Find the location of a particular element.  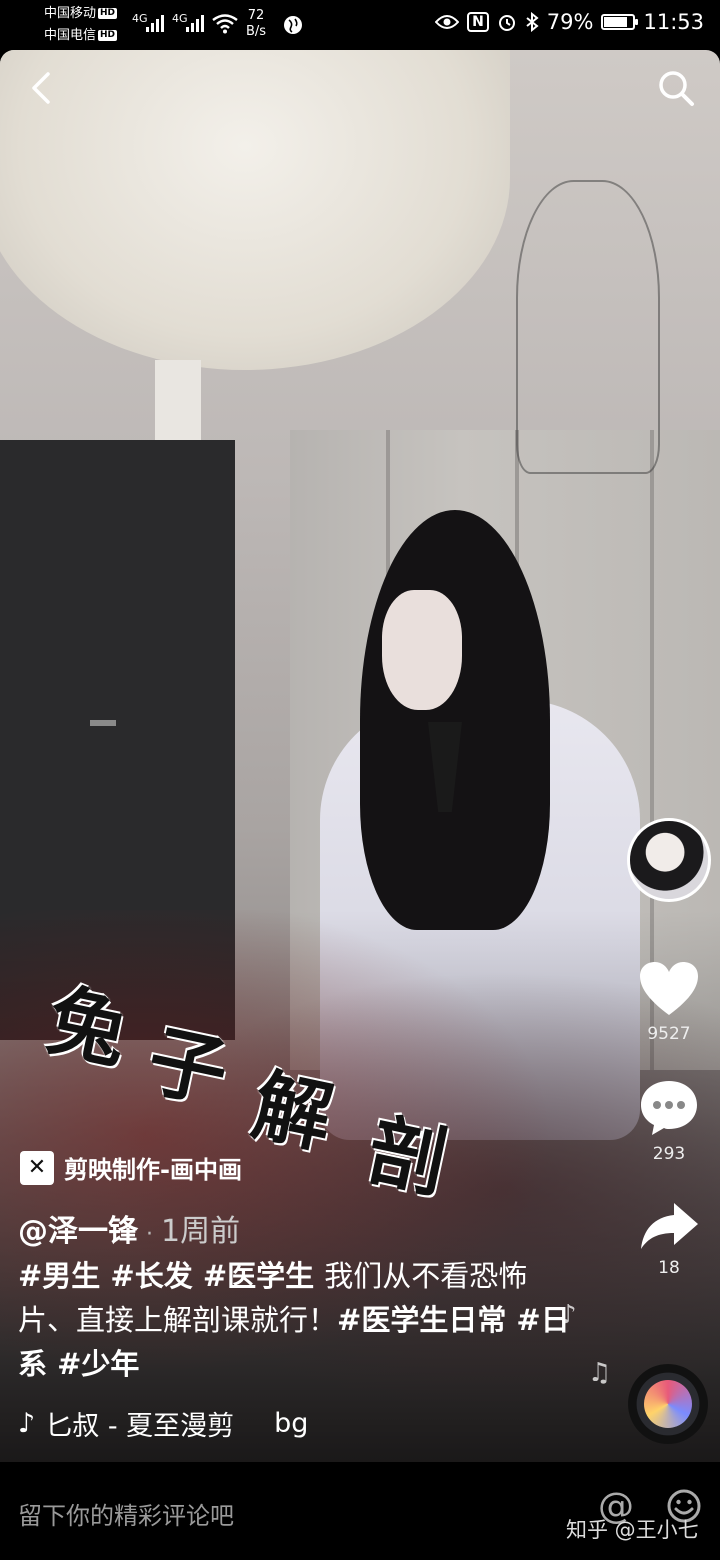

hashtag: #医学生 is located at coordinates (263, 1276).